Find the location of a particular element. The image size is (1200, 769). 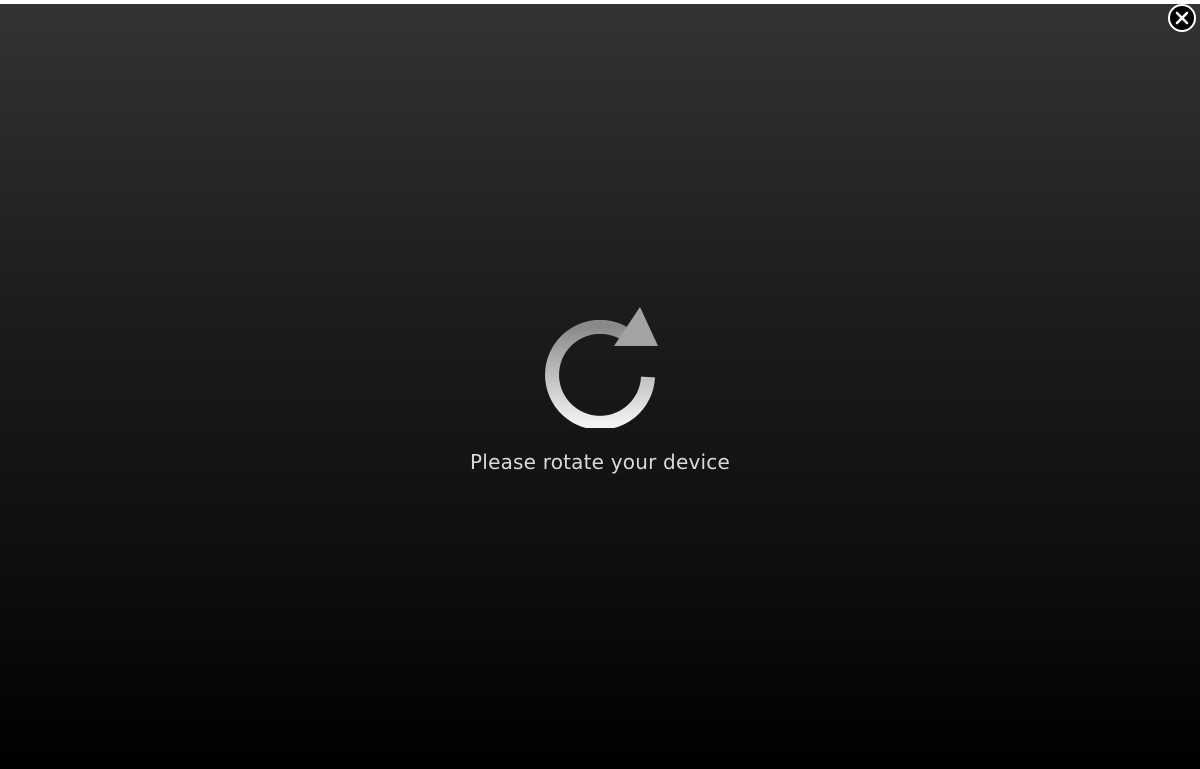

rotate-clockwise-icon is located at coordinates (602, 366).